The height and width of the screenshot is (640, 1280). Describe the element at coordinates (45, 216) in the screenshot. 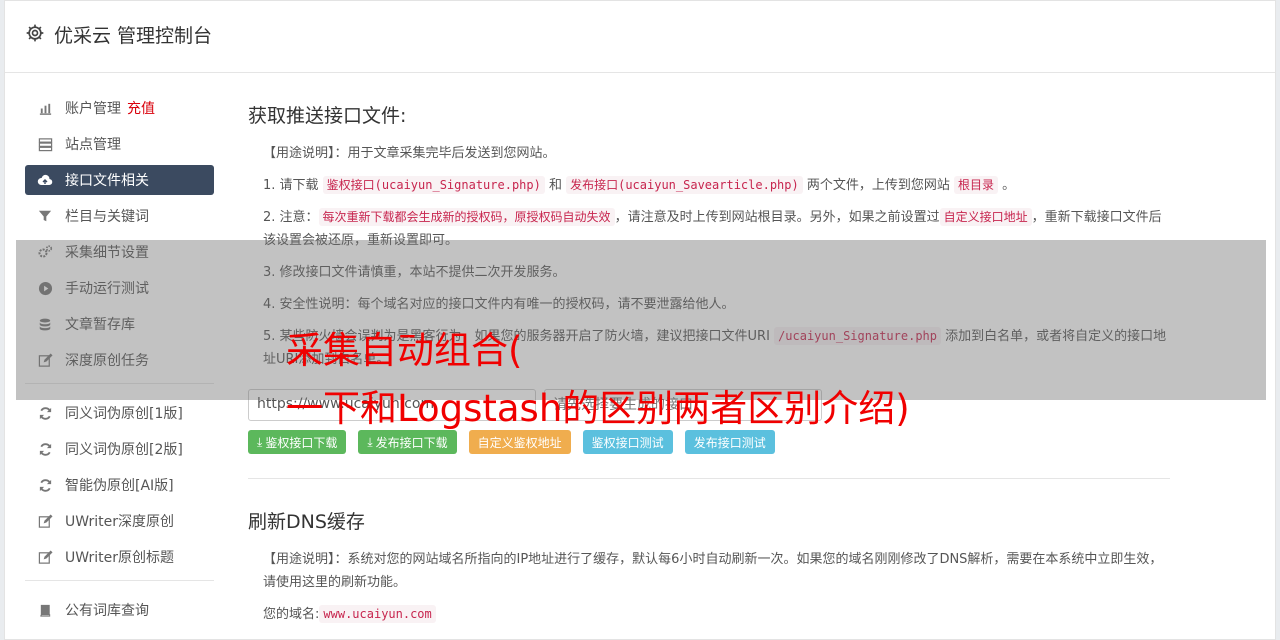

I see `filter-icon` at that location.